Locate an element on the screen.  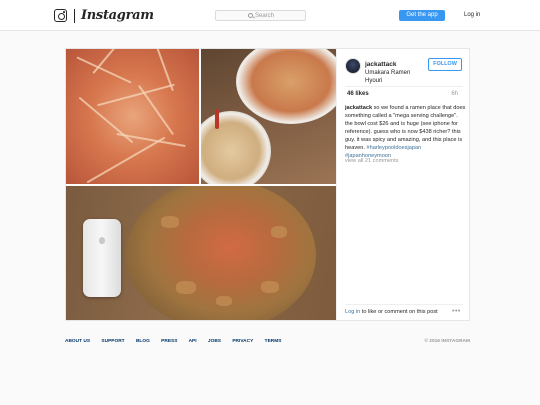
avatar is located at coordinates (353, 66).